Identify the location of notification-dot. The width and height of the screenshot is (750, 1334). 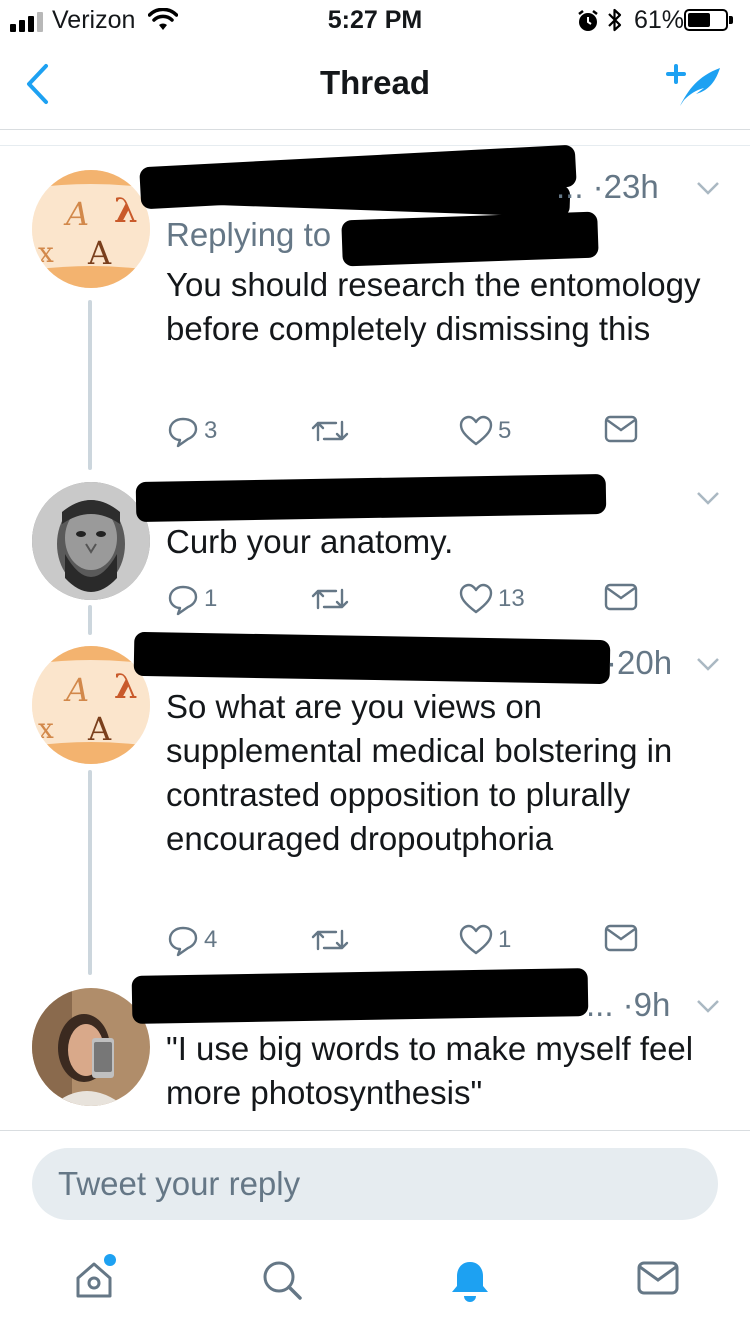
(110, 1260).